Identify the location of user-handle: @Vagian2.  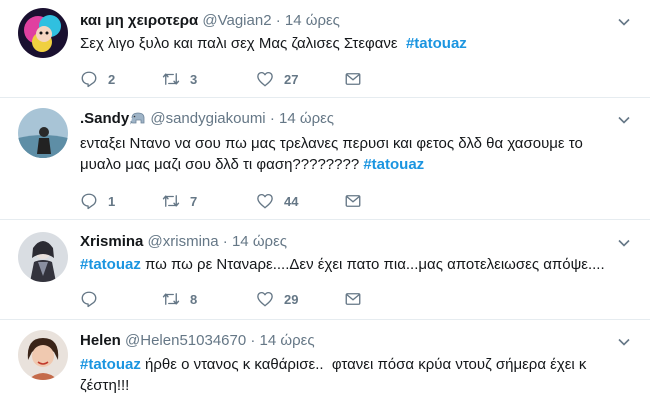
(236, 20).